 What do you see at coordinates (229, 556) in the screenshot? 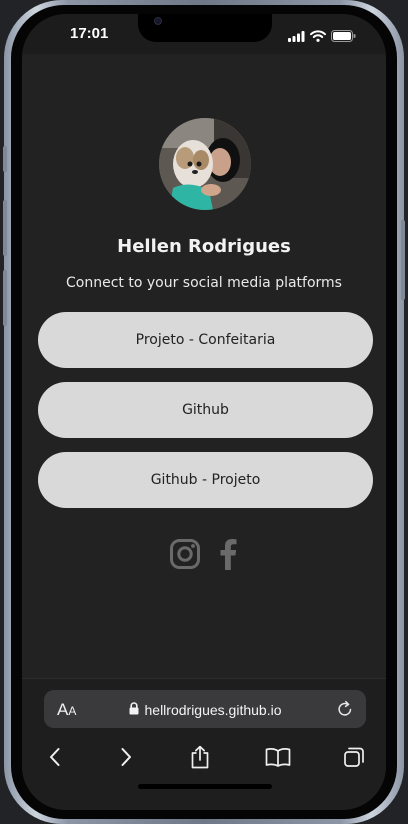
I see `facebook-icon` at bounding box center [229, 556].